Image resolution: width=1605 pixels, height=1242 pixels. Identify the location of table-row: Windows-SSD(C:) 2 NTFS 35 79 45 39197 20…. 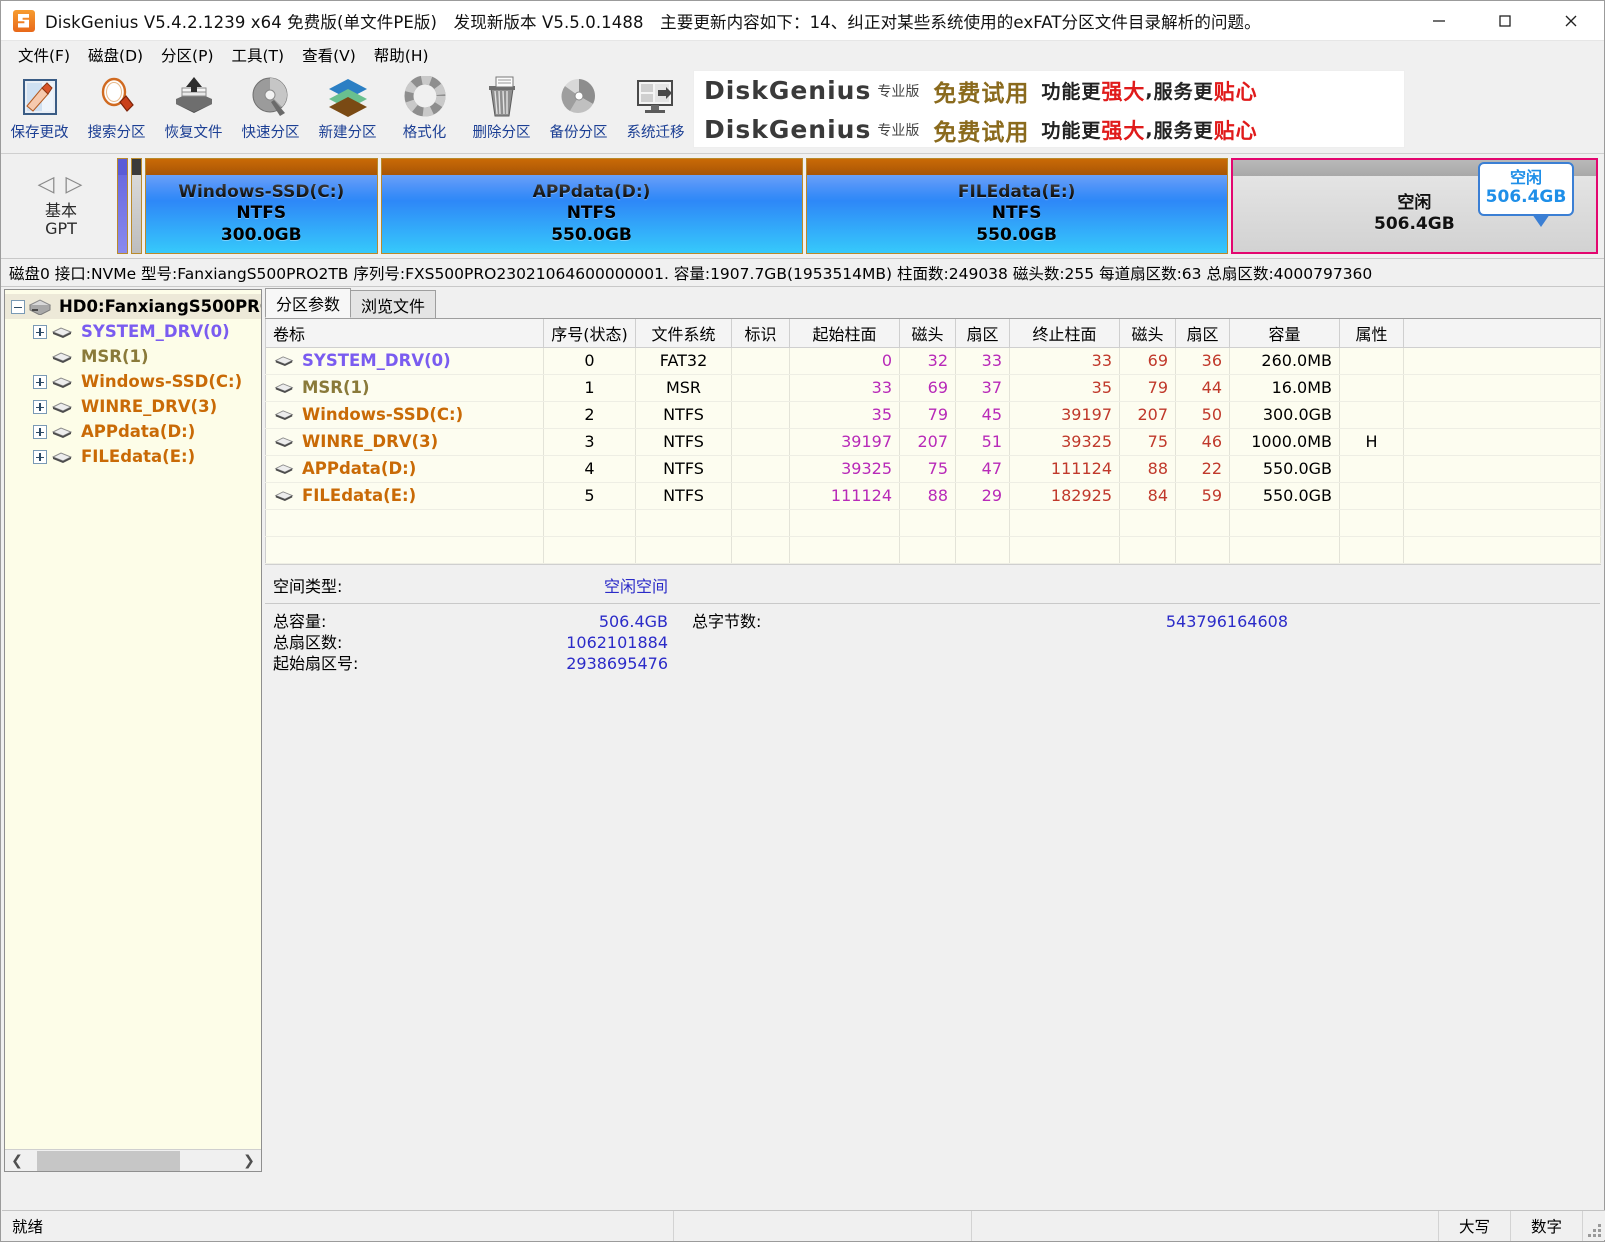
(933, 415).